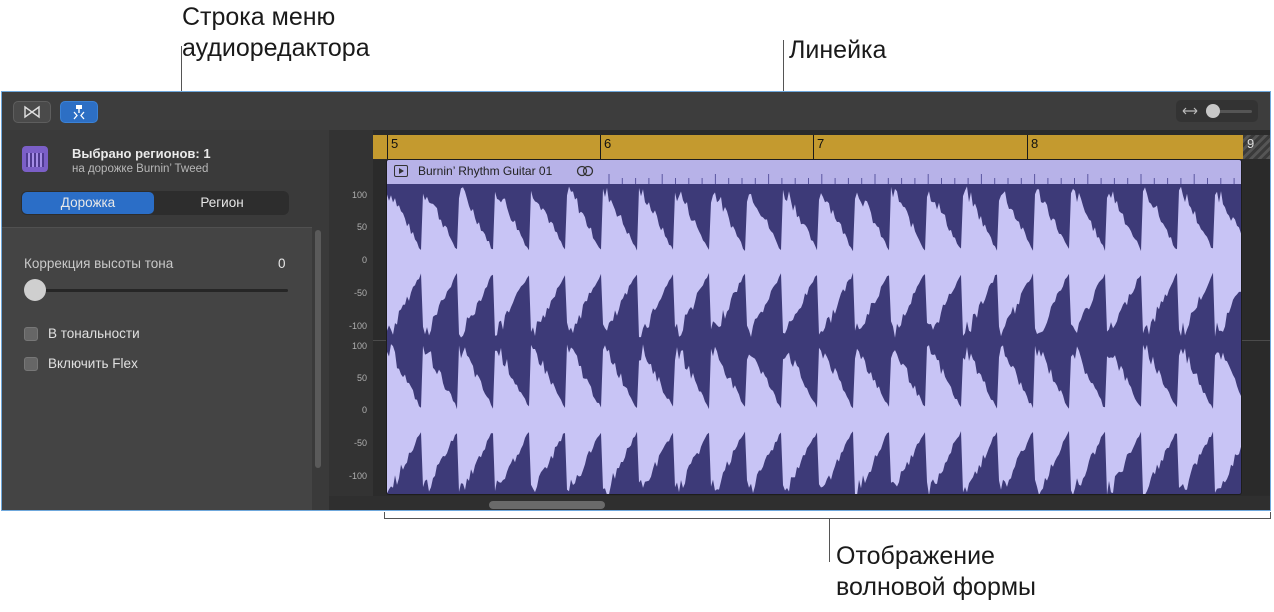 This screenshot has width=1274, height=612. I want to click on amp-icon, so click(35, 159).